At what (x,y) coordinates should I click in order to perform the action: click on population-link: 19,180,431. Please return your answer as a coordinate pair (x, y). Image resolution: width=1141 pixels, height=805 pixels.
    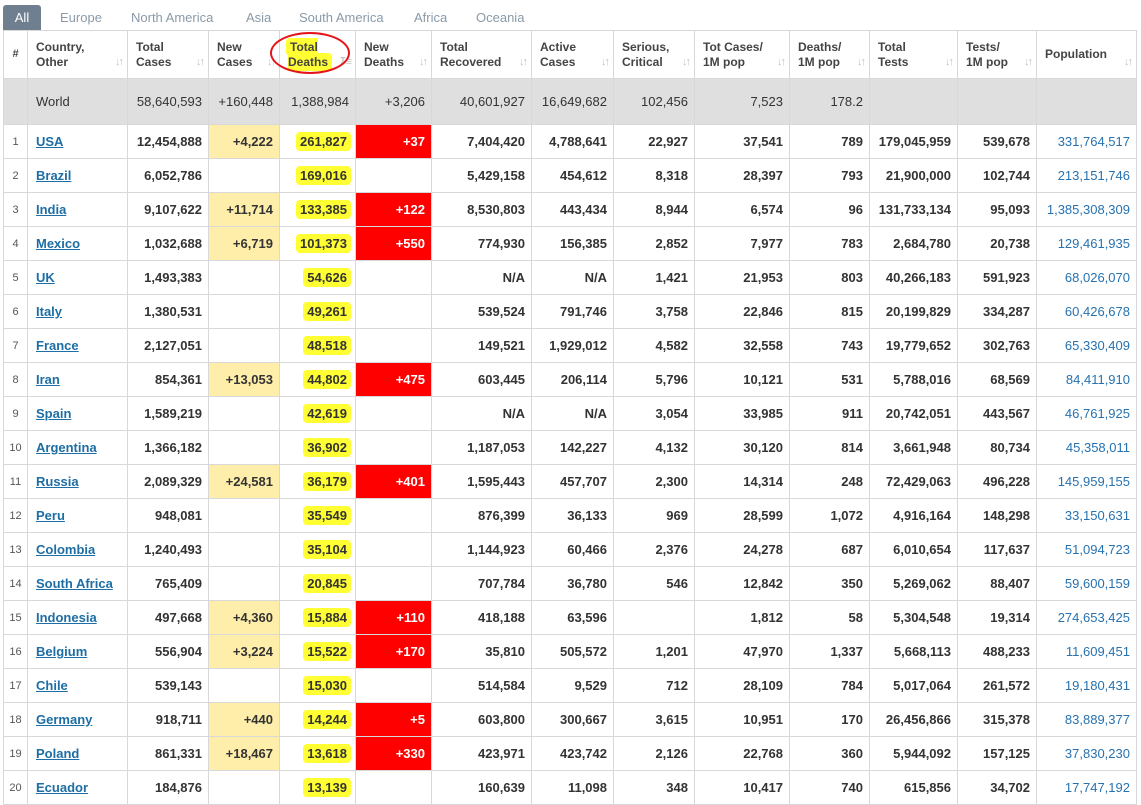
    Looking at the image, I should click on (1097, 685).